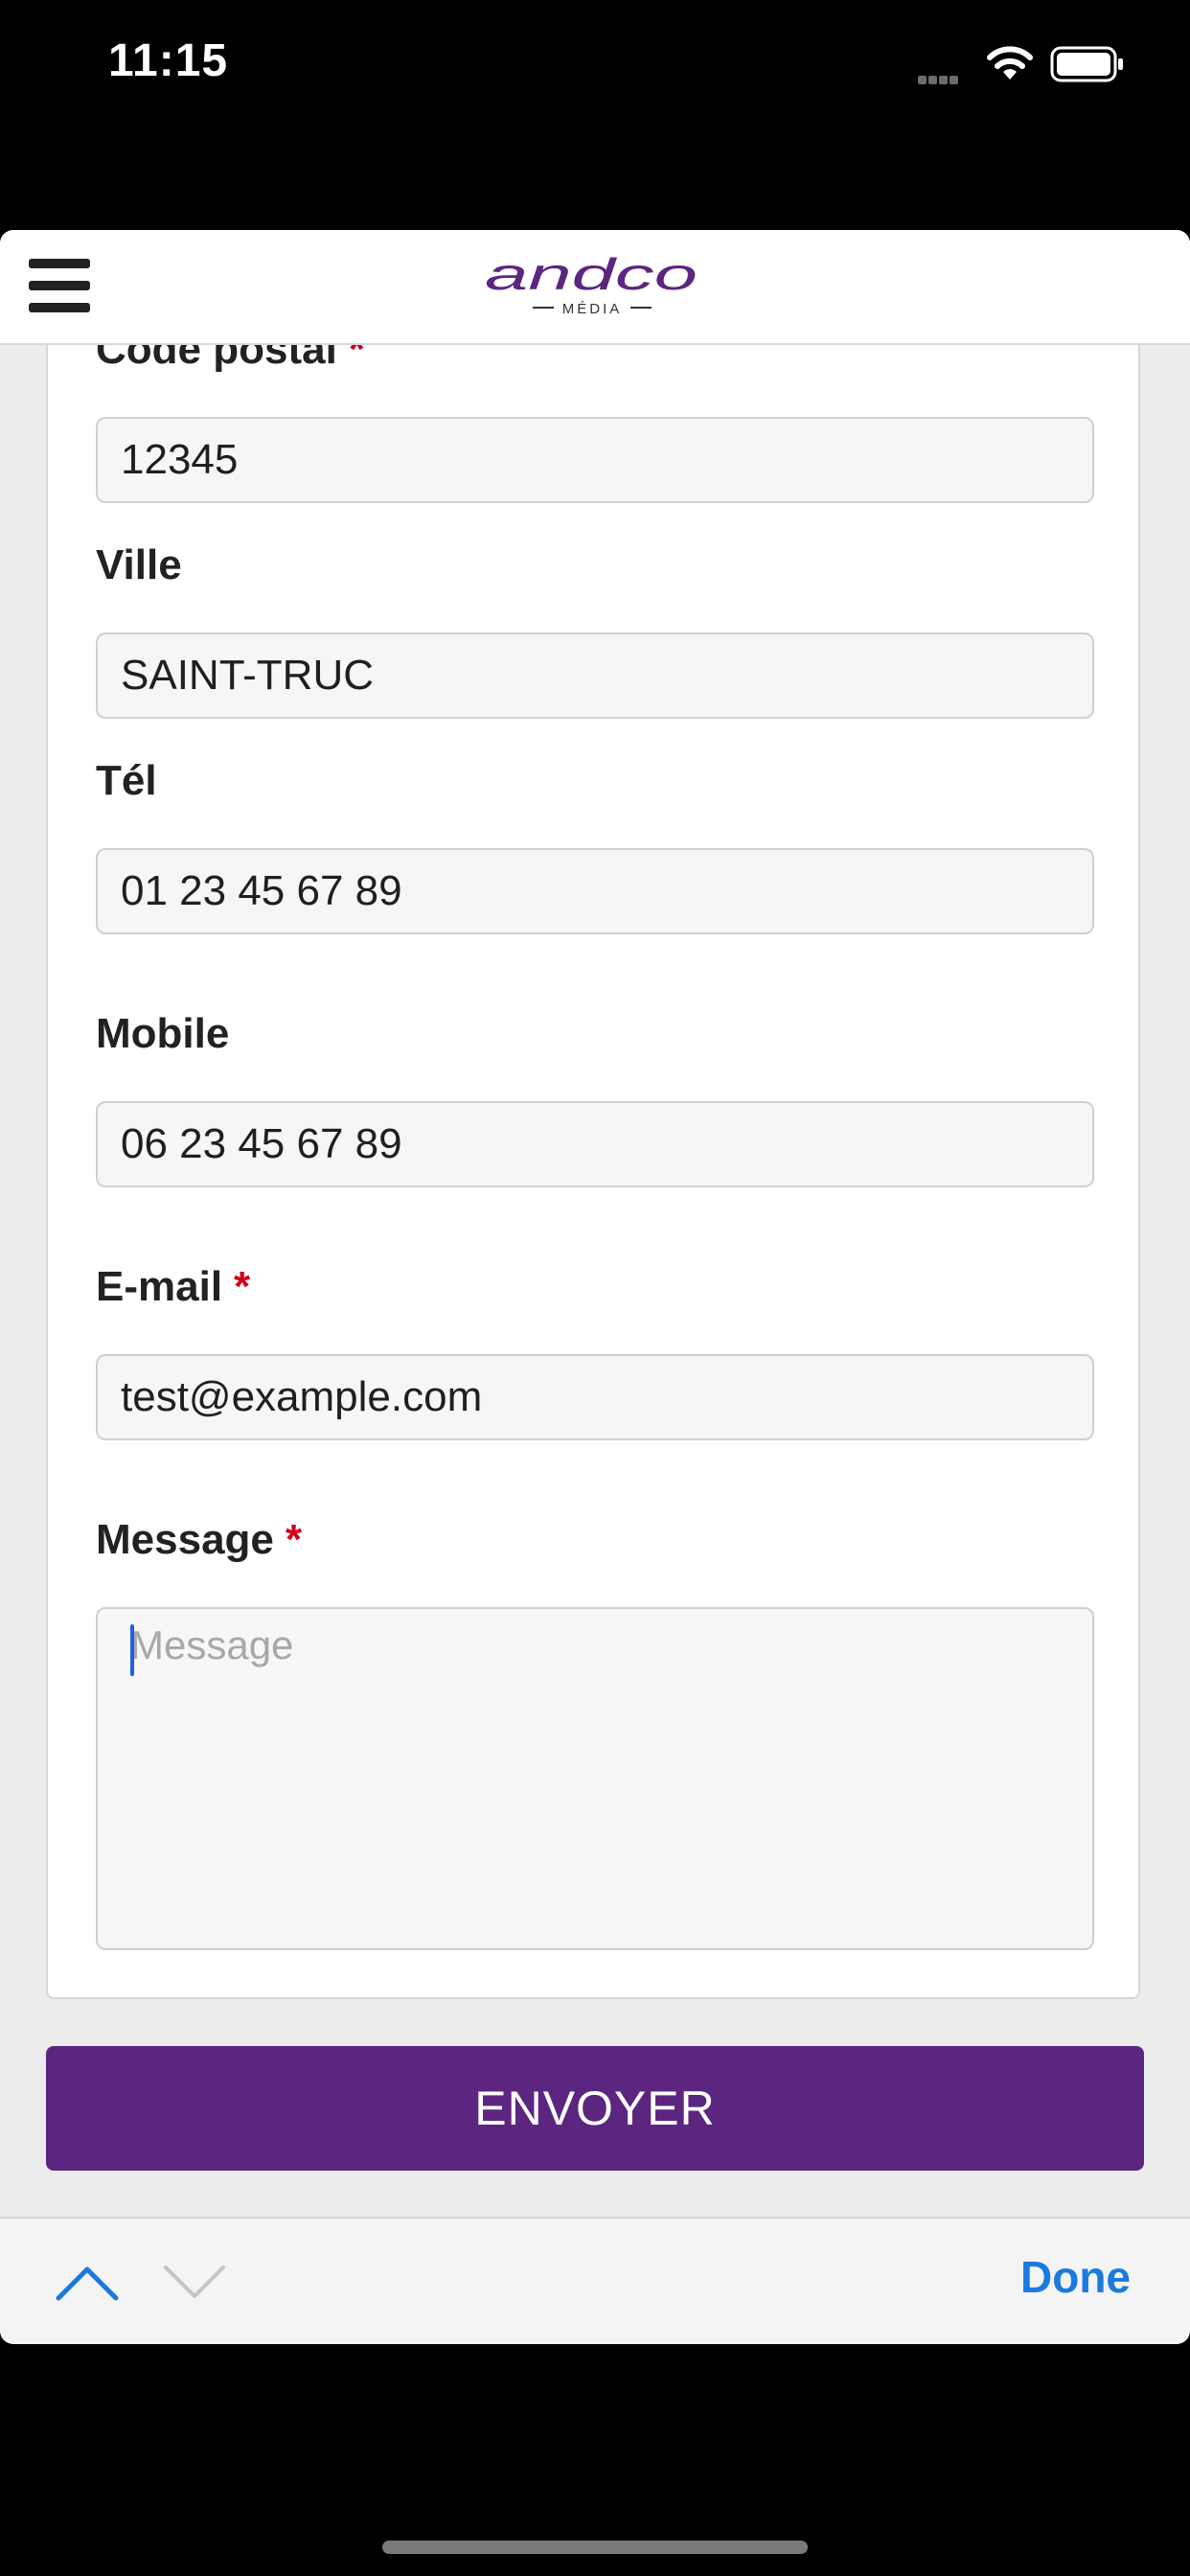  I want to click on cellular-signal-icon, so click(939, 80).